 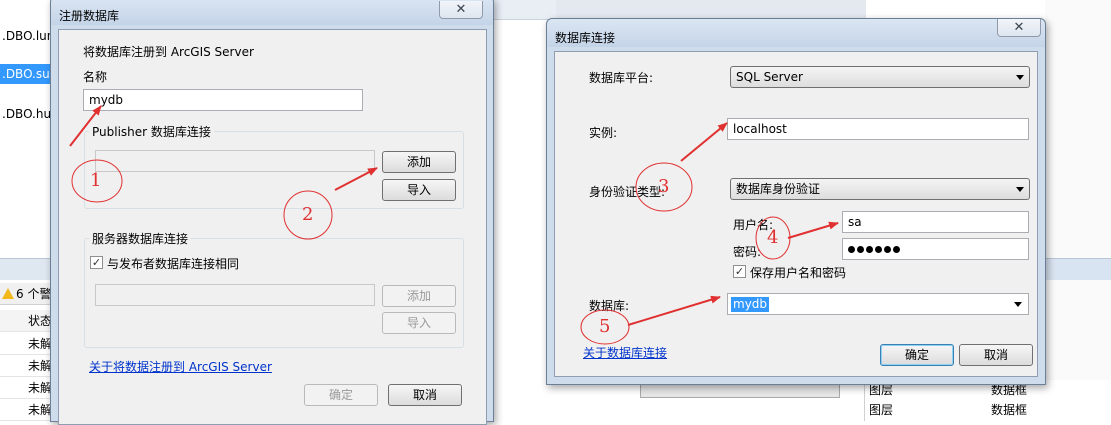 I want to click on import-button: 导入, so click(x=419, y=190).